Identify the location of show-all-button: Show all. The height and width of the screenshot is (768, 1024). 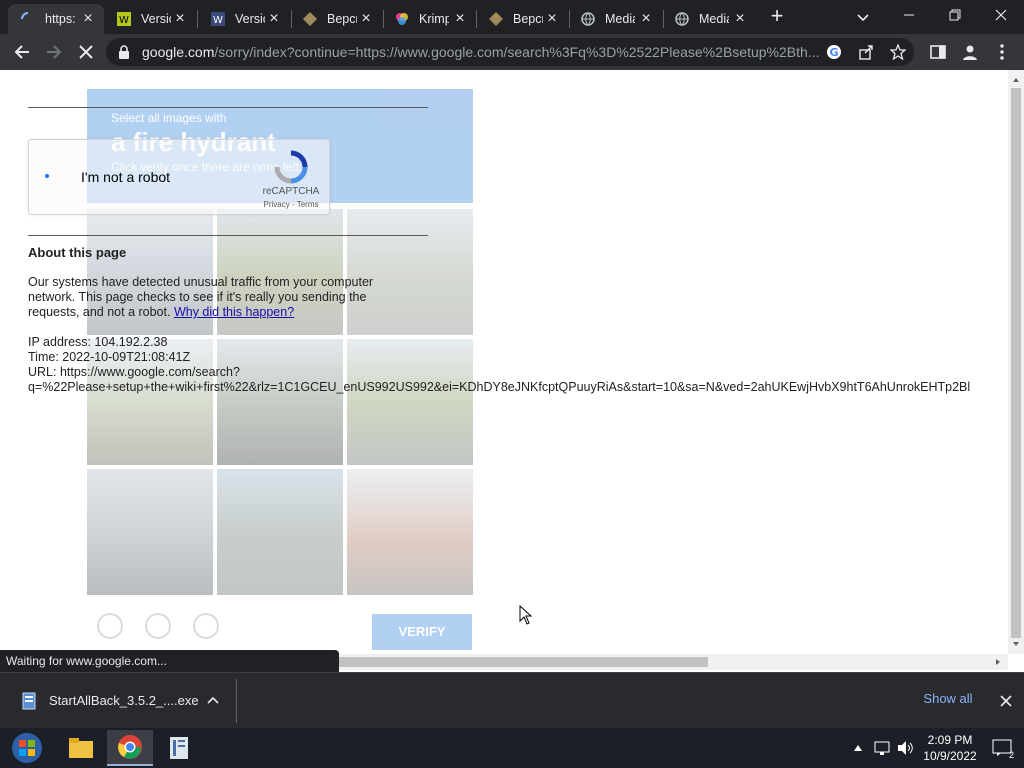
(948, 698).